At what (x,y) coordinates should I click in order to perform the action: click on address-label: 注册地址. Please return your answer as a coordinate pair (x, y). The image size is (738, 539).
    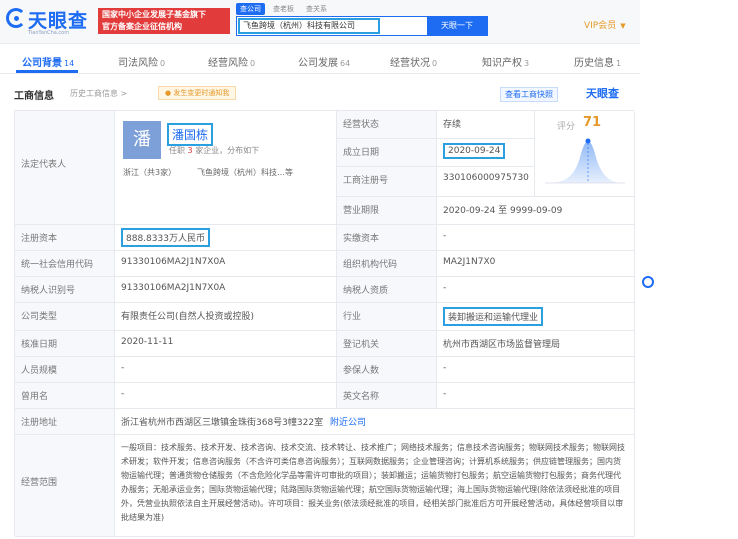
    Looking at the image, I should click on (65, 422).